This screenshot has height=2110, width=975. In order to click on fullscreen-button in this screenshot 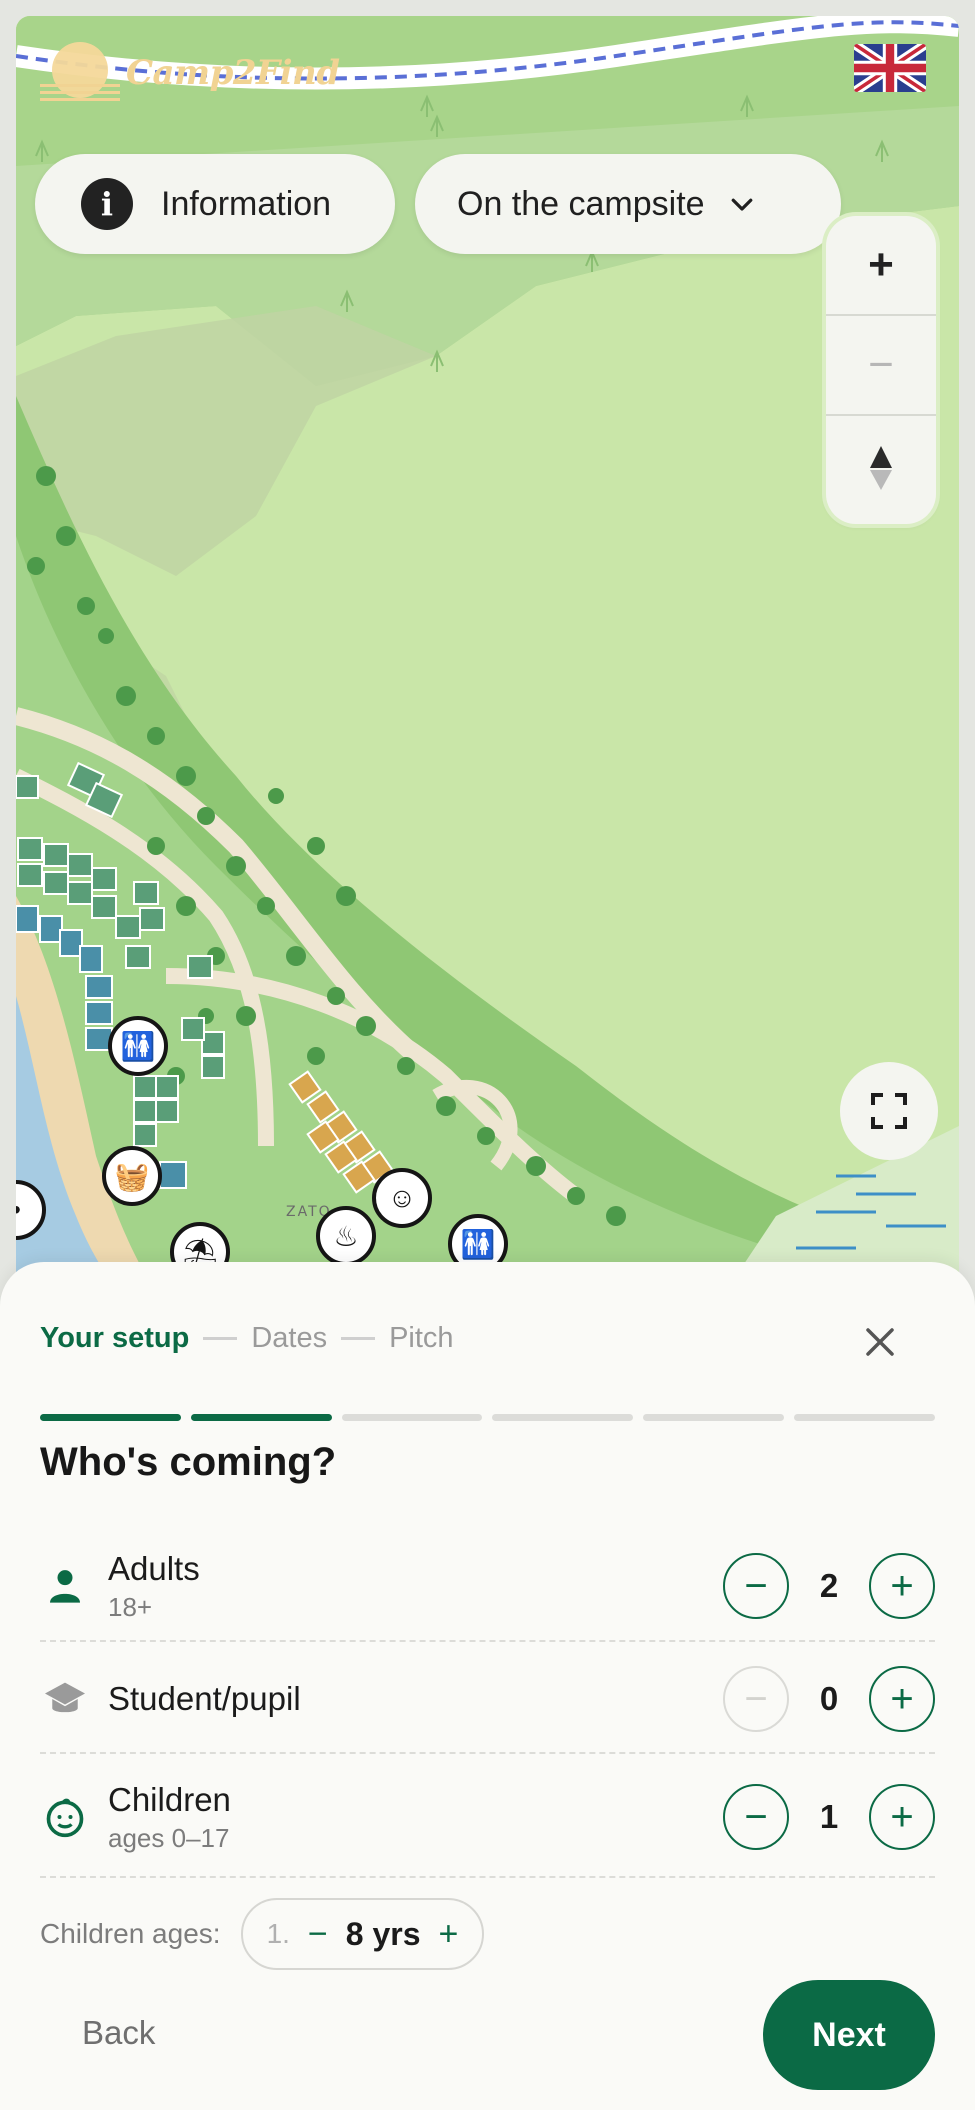, I will do `click(889, 1111)`.